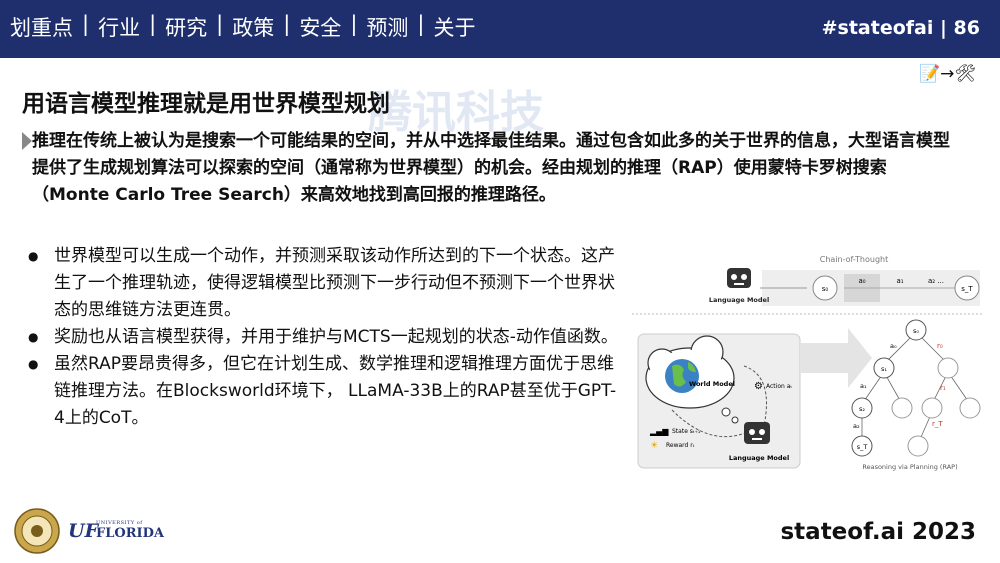  Describe the element at coordinates (41, 27) in the screenshot. I see `nav-item-highlights: 划重点` at that location.